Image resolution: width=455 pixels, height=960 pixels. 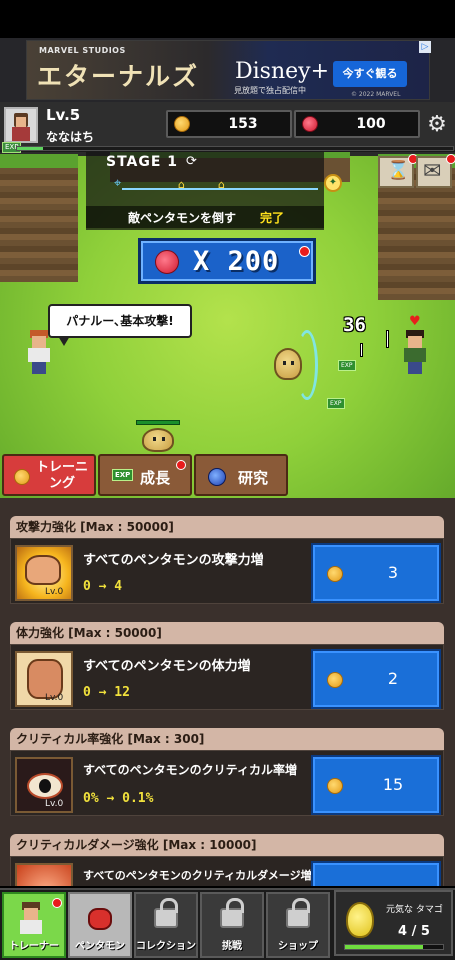 What do you see at coordinates (227, 633) in the screenshot?
I see `upgrade-header: 体力強化 [Max : 50000]` at bounding box center [227, 633].